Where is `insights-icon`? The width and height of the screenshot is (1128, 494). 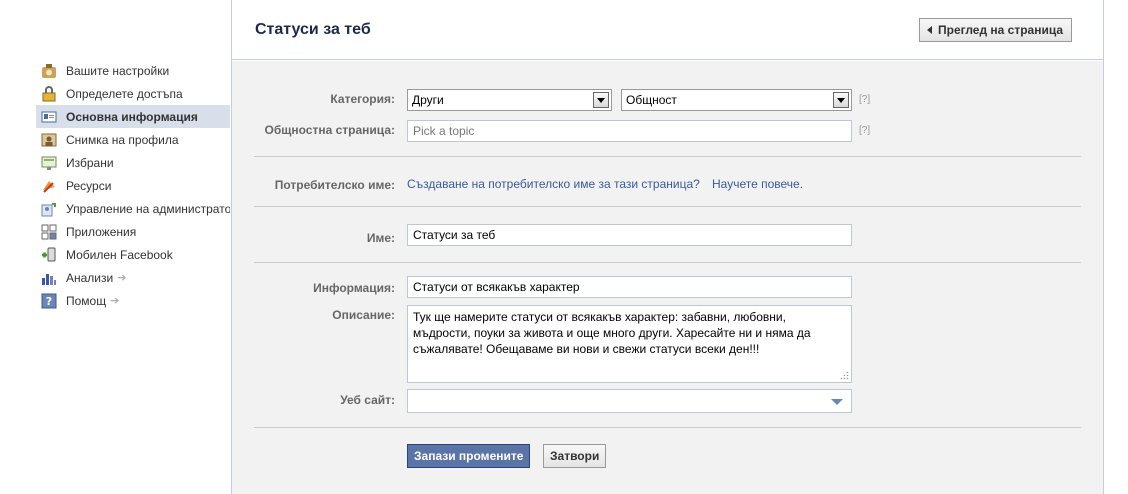 insights-icon is located at coordinates (49, 279).